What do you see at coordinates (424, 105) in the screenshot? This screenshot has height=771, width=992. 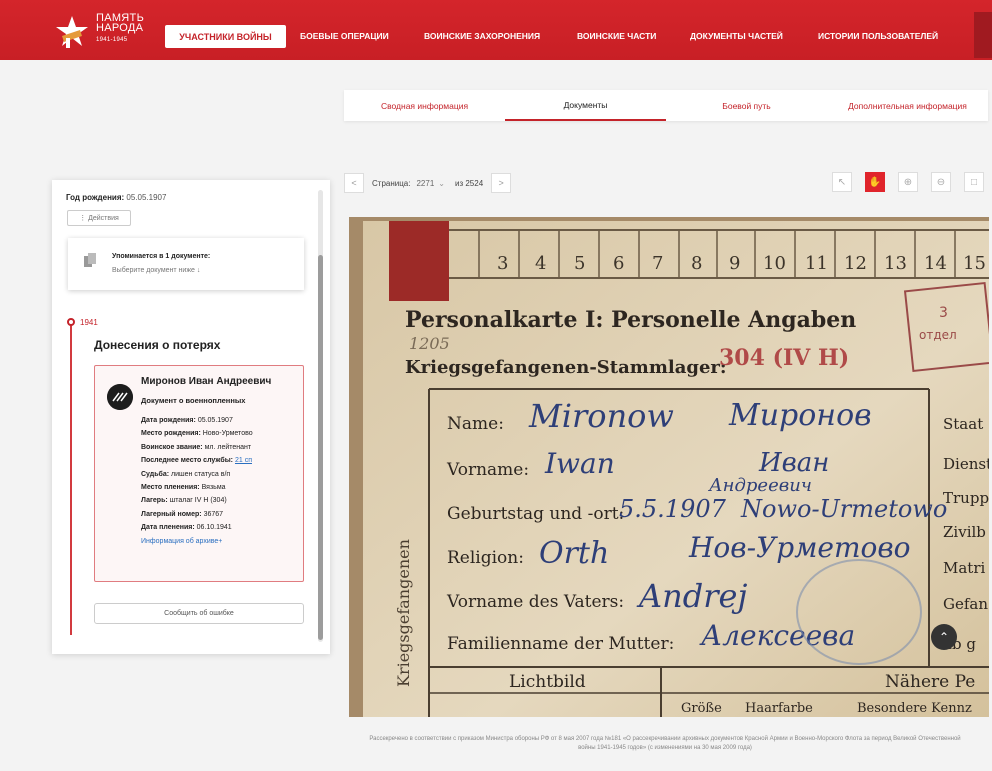 I see `tab-summary: Сводная информация` at bounding box center [424, 105].